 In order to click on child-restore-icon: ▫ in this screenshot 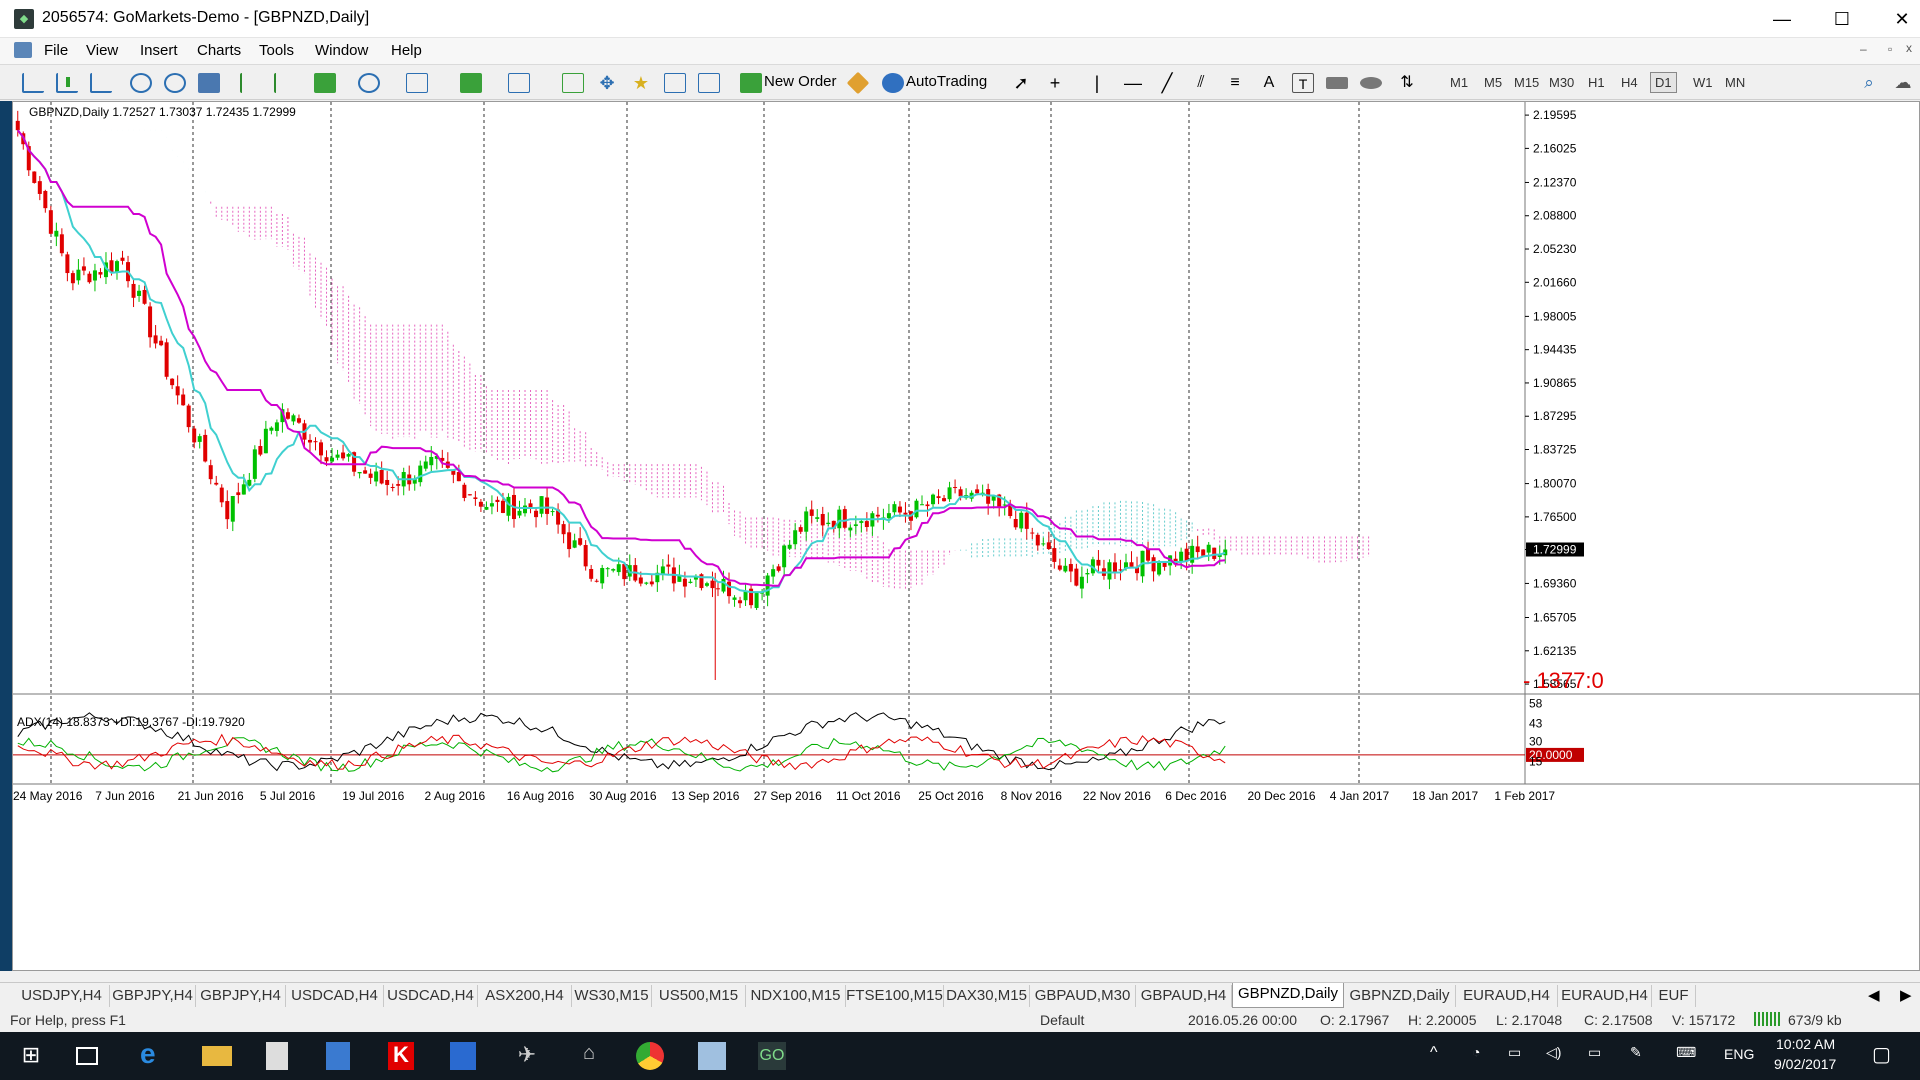, I will do `click(1890, 49)`.